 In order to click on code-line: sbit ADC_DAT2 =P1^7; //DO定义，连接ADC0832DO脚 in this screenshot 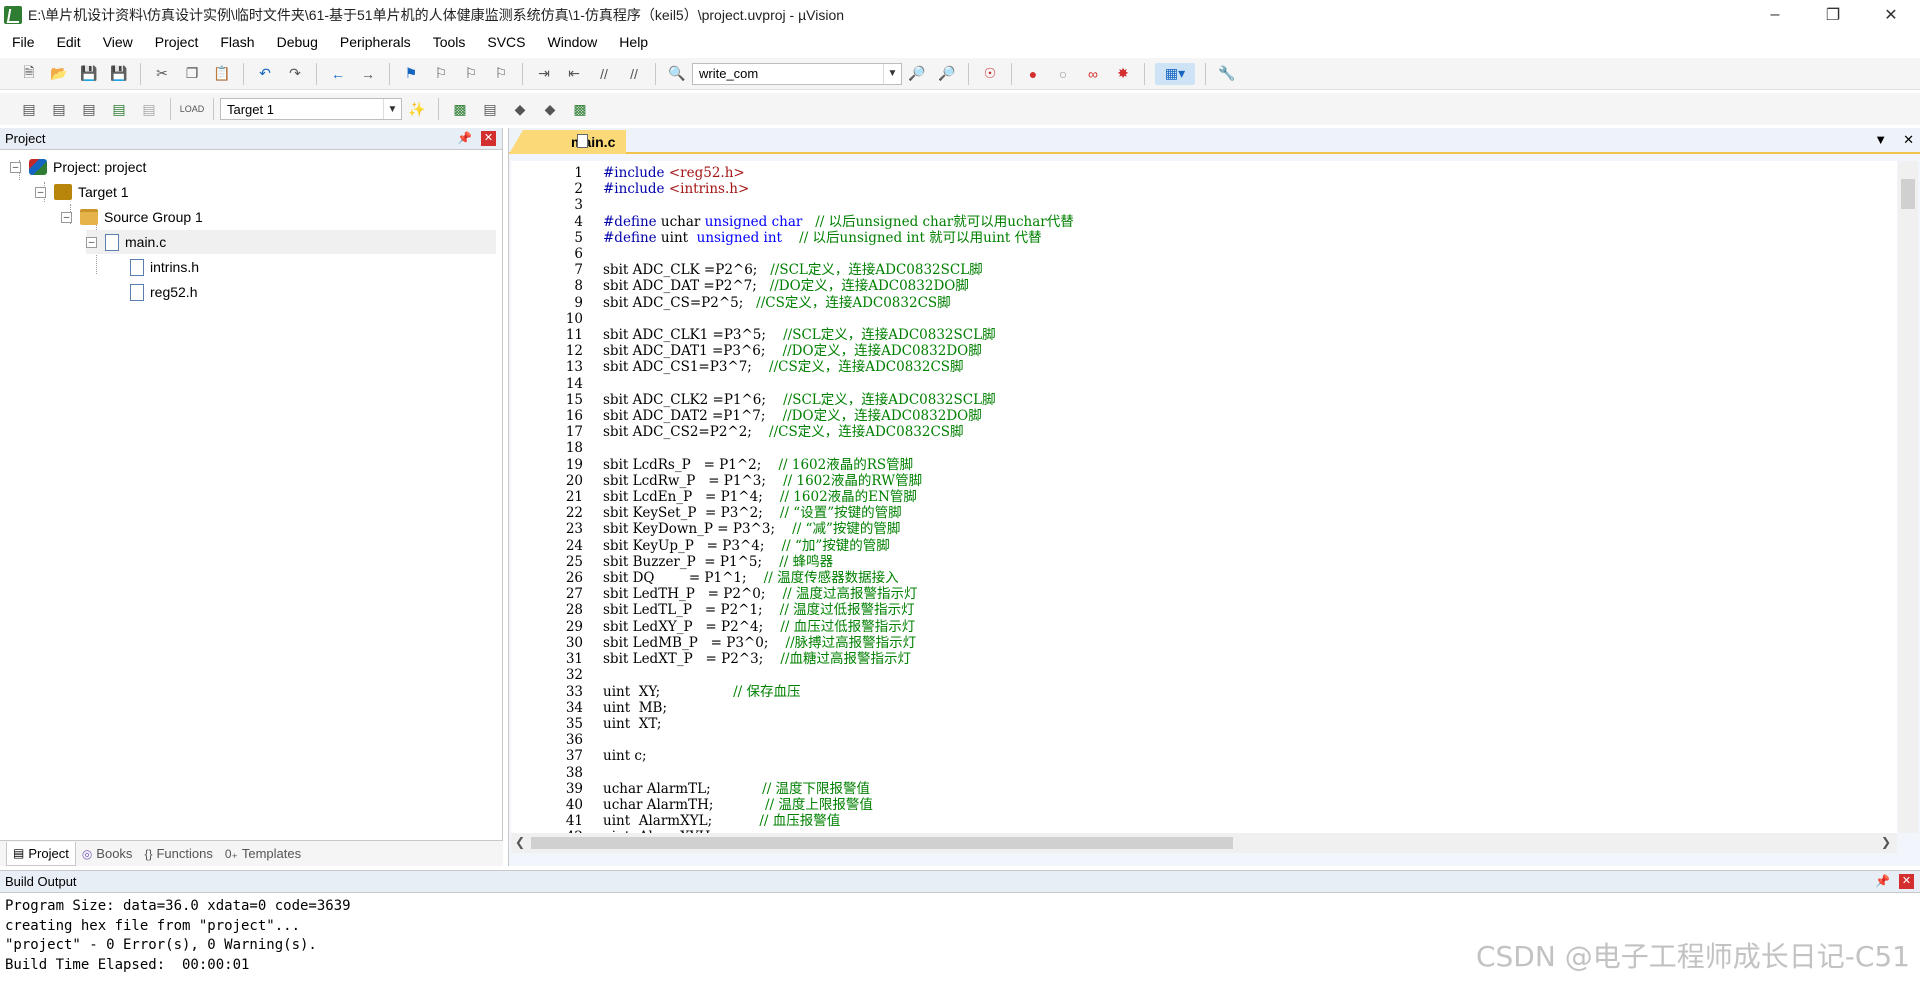, I will do `click(838, 416)`.